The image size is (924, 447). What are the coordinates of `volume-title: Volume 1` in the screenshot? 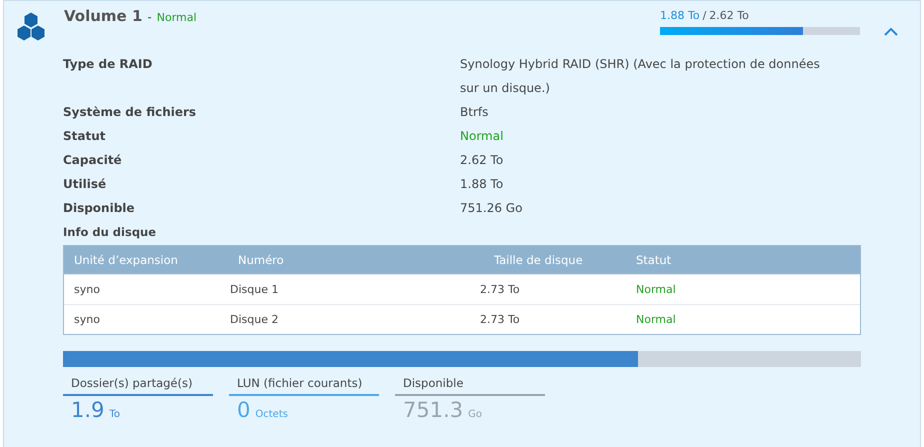 It's located at (103, 16).